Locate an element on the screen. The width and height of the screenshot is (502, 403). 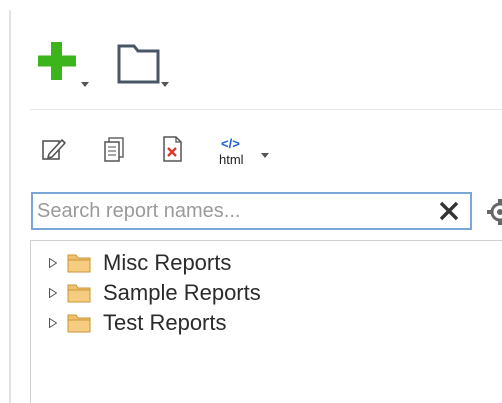
new-report-button is located at coordinates (66, 65).